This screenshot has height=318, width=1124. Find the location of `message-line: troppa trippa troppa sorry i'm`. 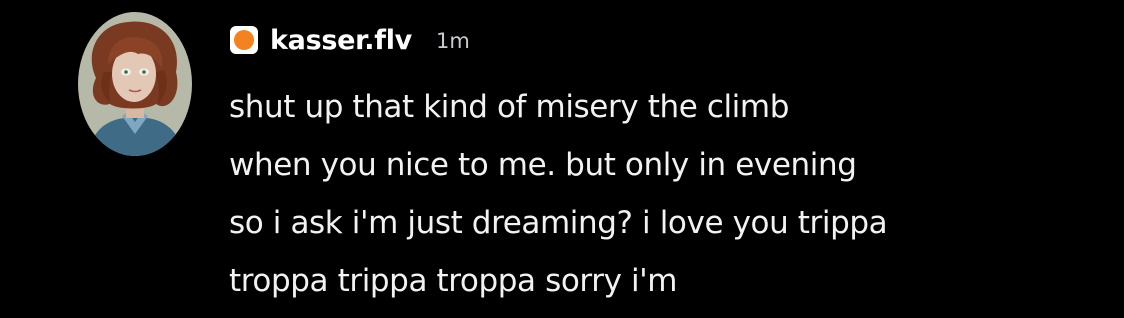

message-line: troppa trippa troppa sorry i'm is located at coordinates (453, 281).